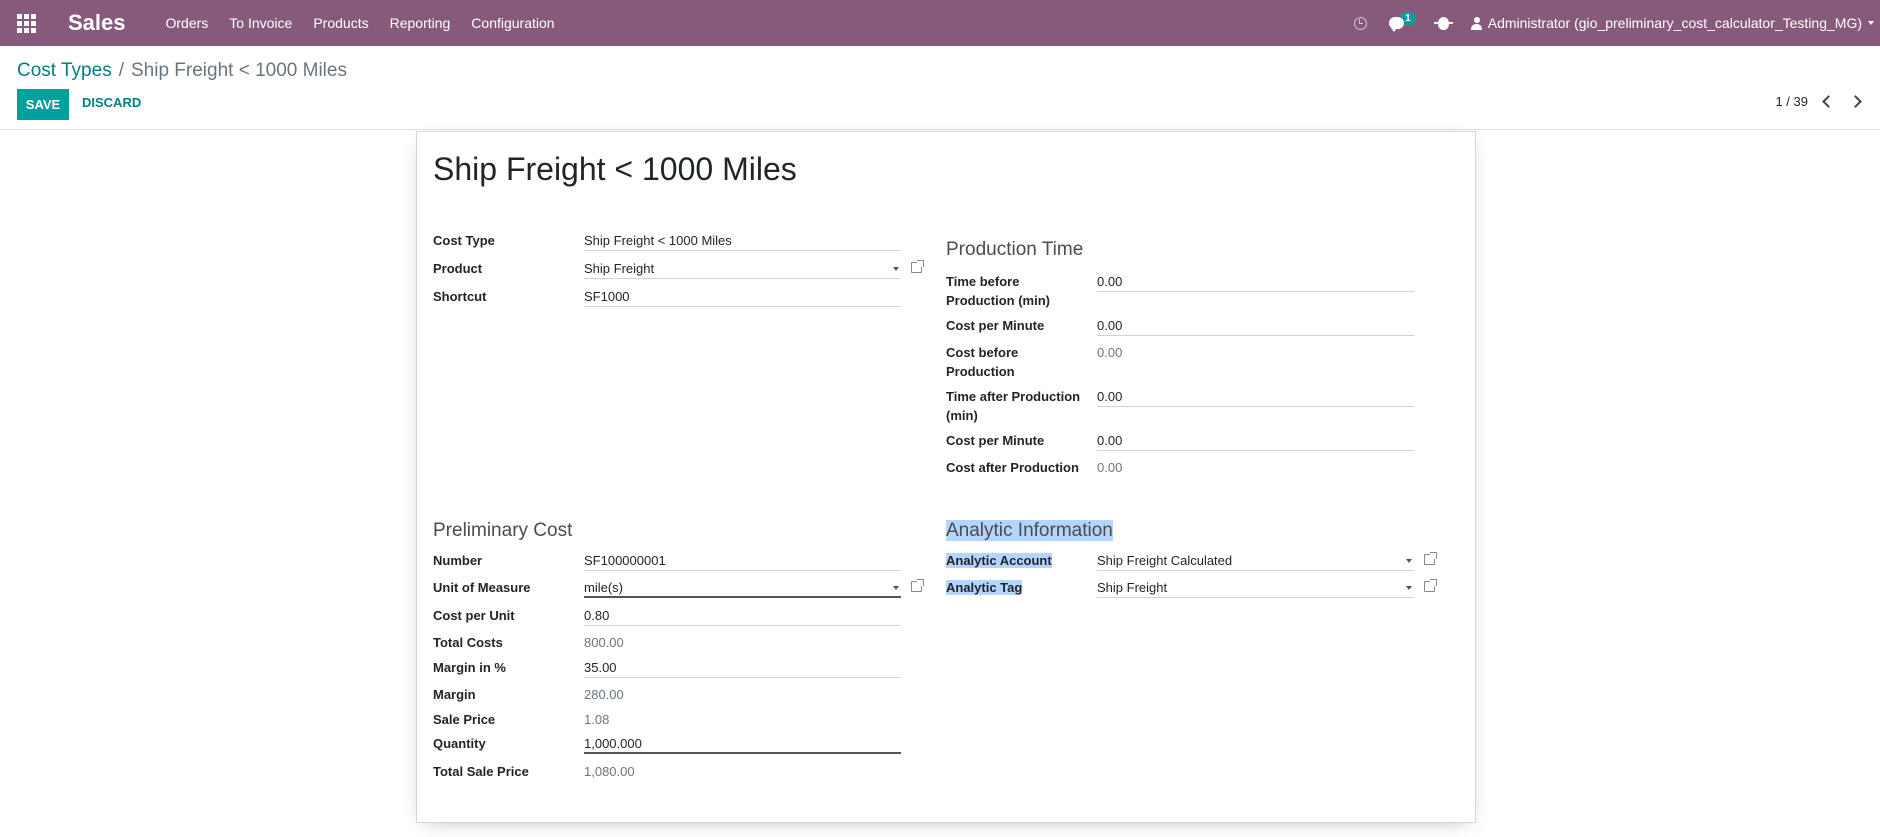 The height and width of the screenshot is (837, 1880). What do you see at coordinates (1791, 101) in the screenshot?
I see `pager-value: 1 / 39` at bounding box center [1791, 101].